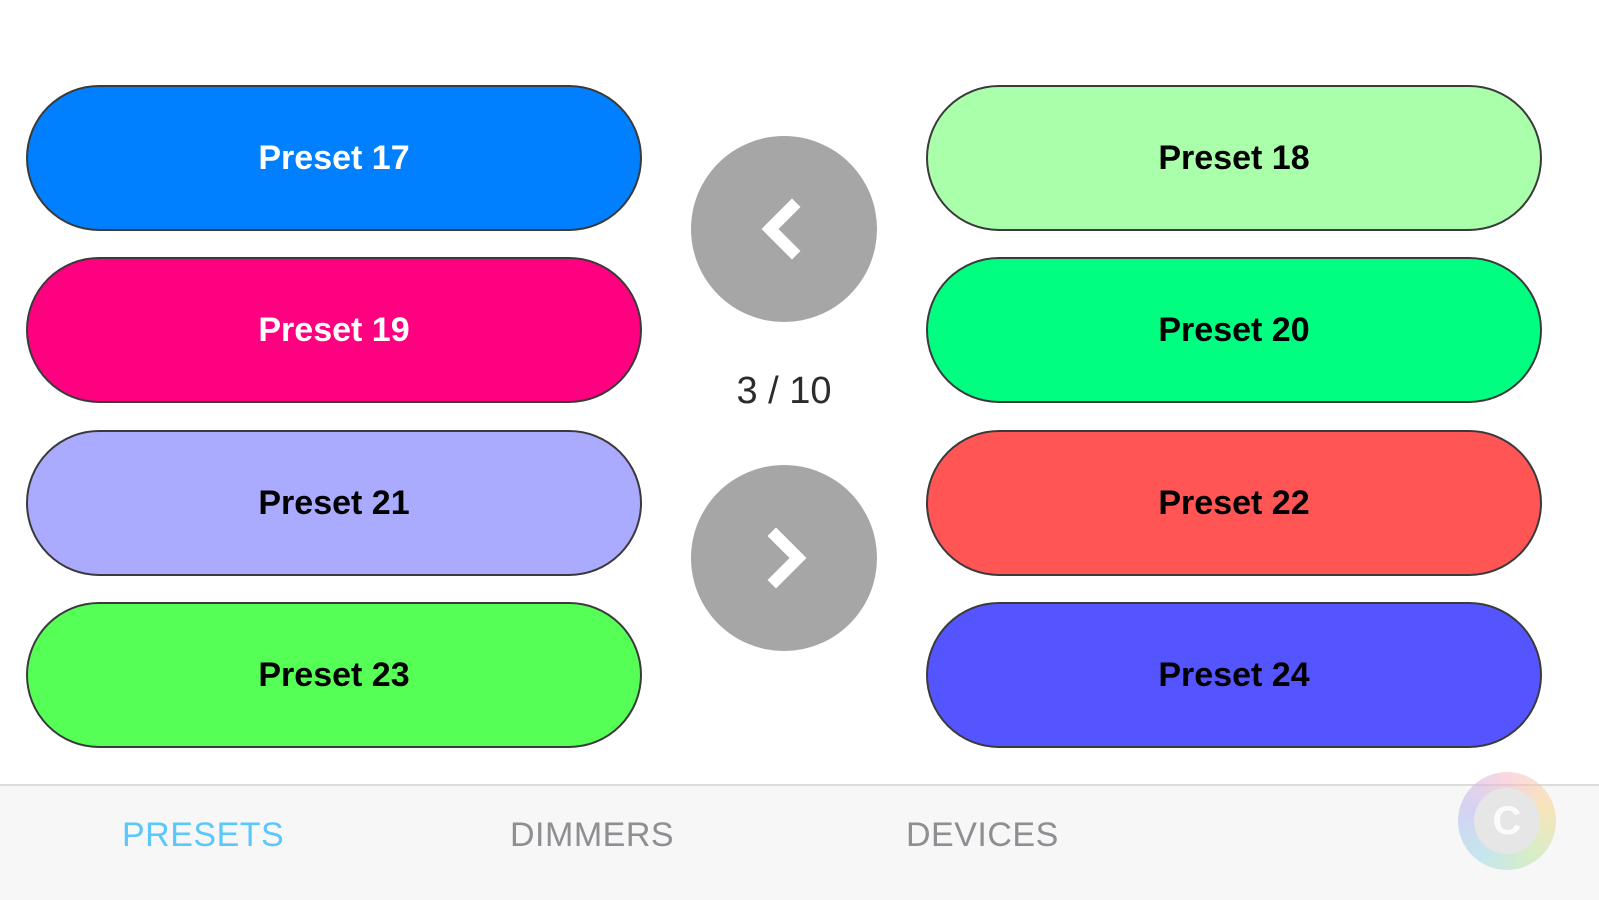 This screenshot has height=900, width=1599. I want to click on preset-20-button: Preset 20, so click(1234, 330).